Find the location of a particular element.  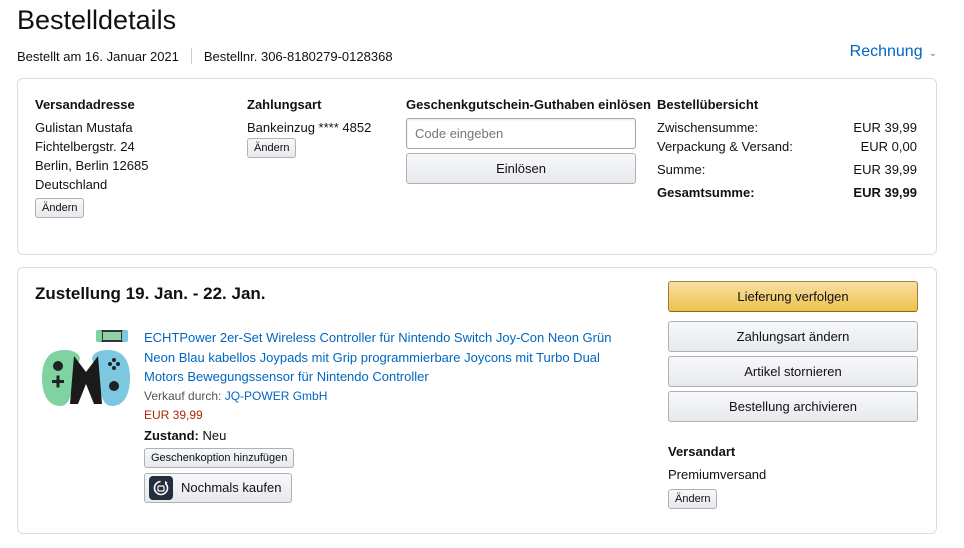

giftcard-heading: Geschenkgutschein-Guthaben einlösen is located at coordinates (528, 104).